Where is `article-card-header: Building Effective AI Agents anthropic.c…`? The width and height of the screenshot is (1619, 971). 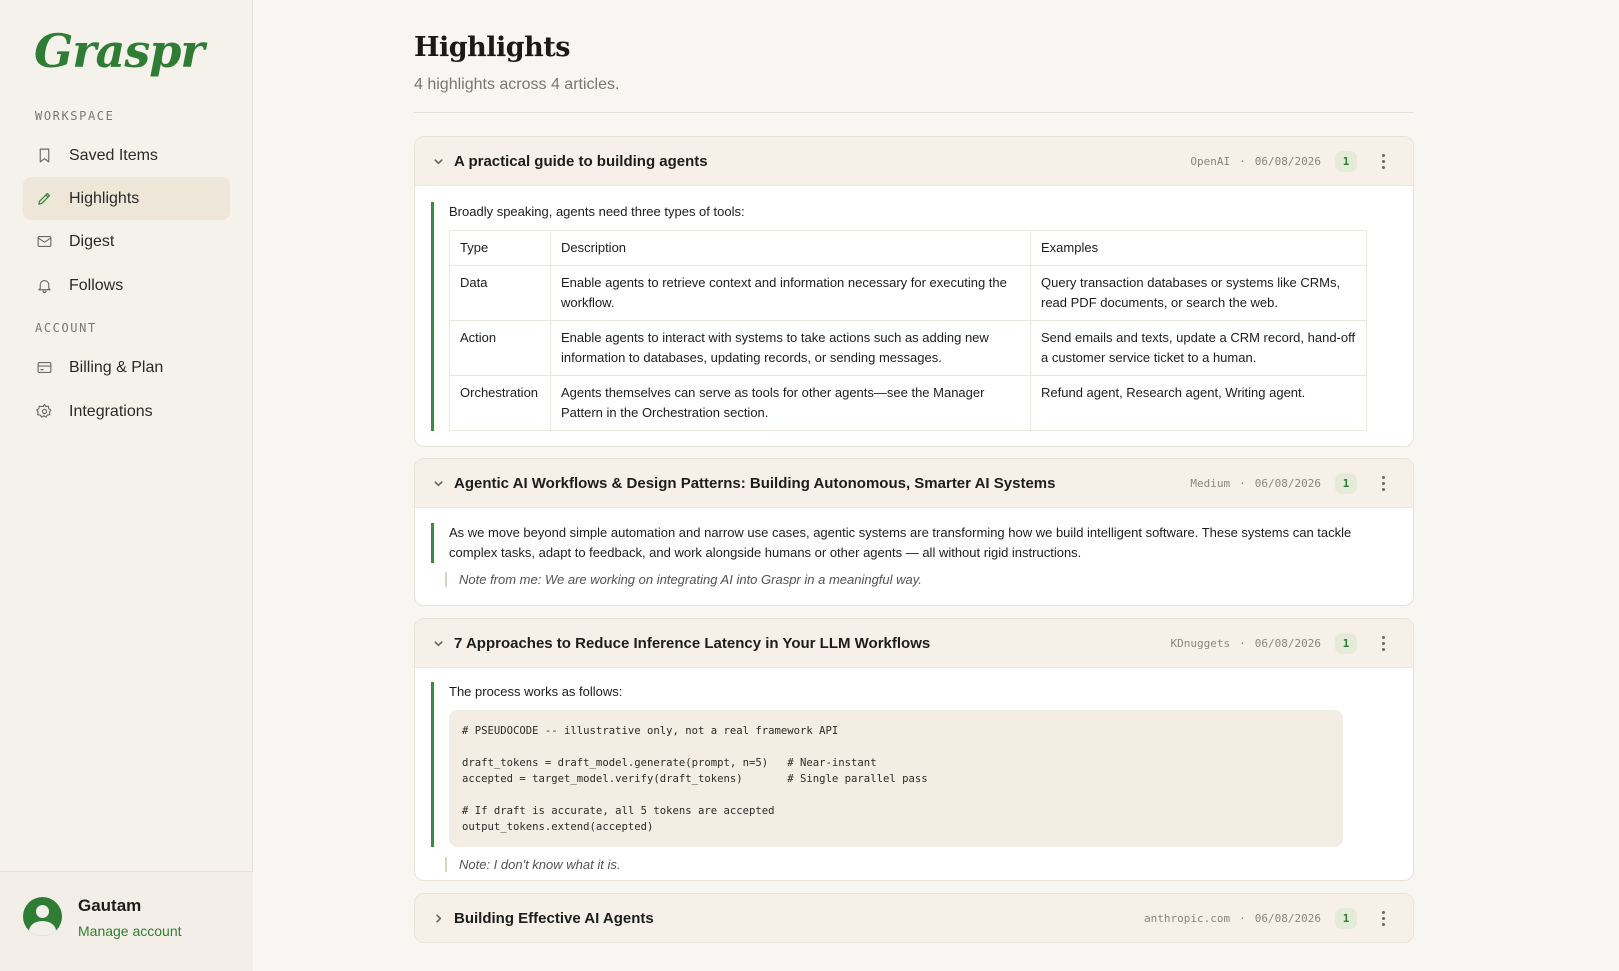
article-card-header: Building Effective AI Agents anthropic.c… is located at coordinates (914, 918).